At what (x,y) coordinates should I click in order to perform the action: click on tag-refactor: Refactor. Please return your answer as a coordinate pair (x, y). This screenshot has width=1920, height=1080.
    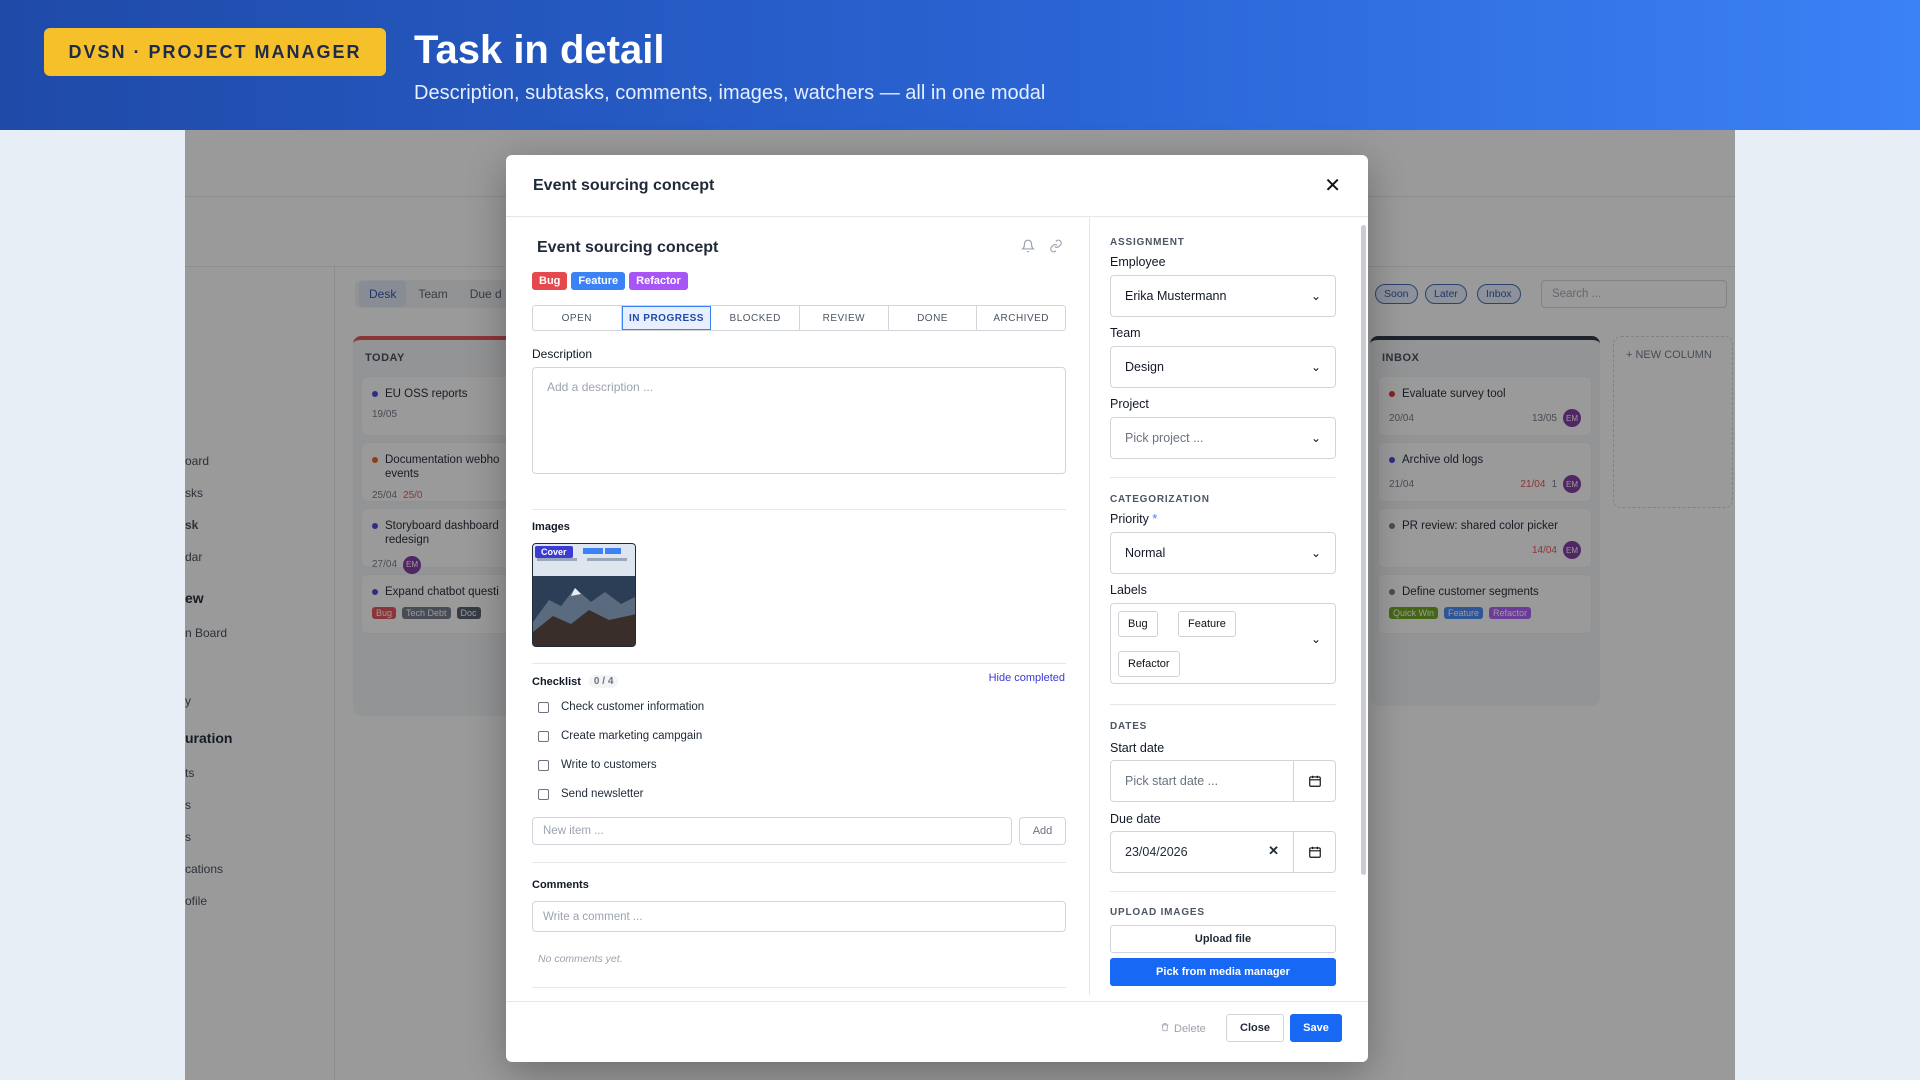
    Looking at the image, I should click on (658, 281).